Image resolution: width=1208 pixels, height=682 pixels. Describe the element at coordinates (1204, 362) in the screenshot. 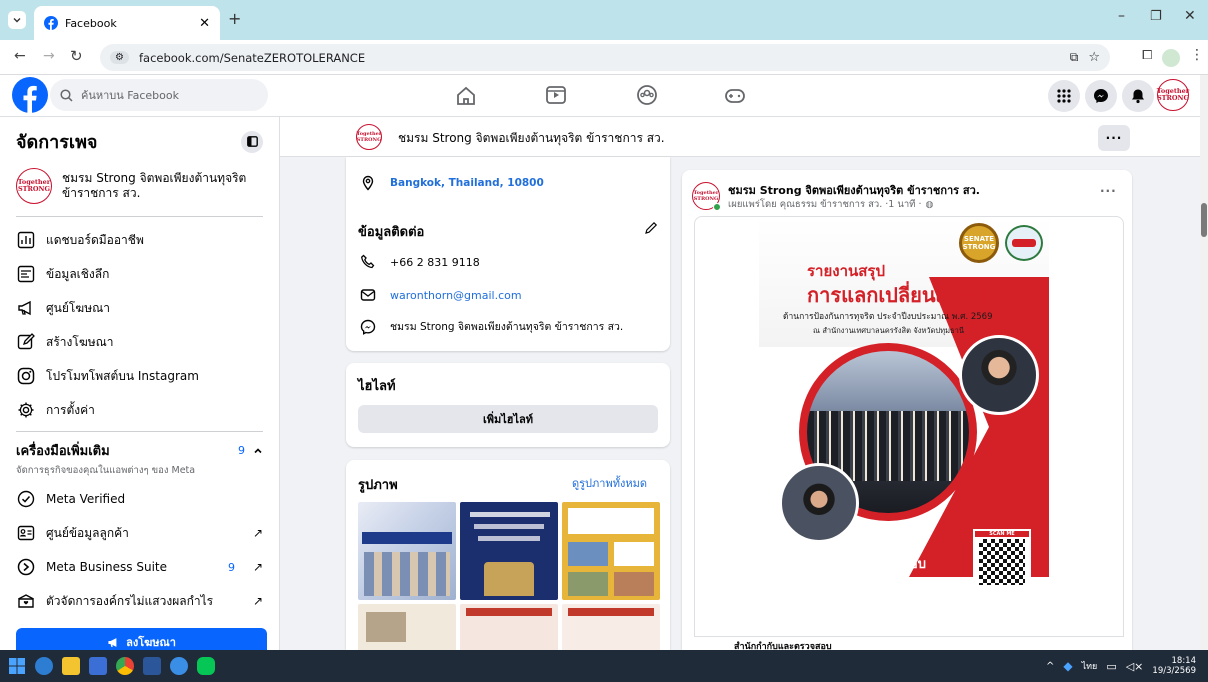

I see `page-scrollbar` at that location.